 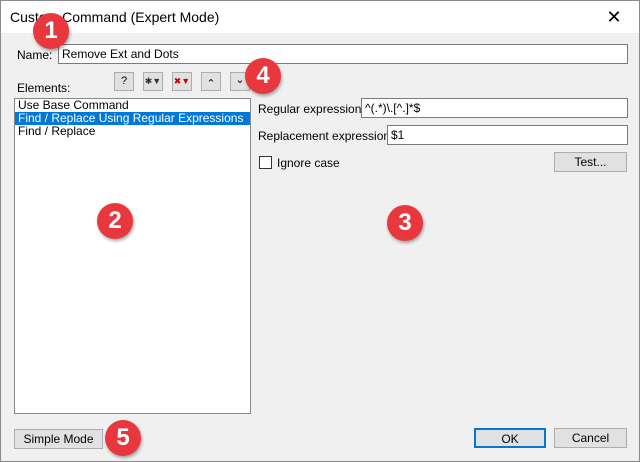 What do you see at coordinates (311, 109) in the screenshot?
I see `regex-label: Regular expression:` at bounding box center [311, 109].